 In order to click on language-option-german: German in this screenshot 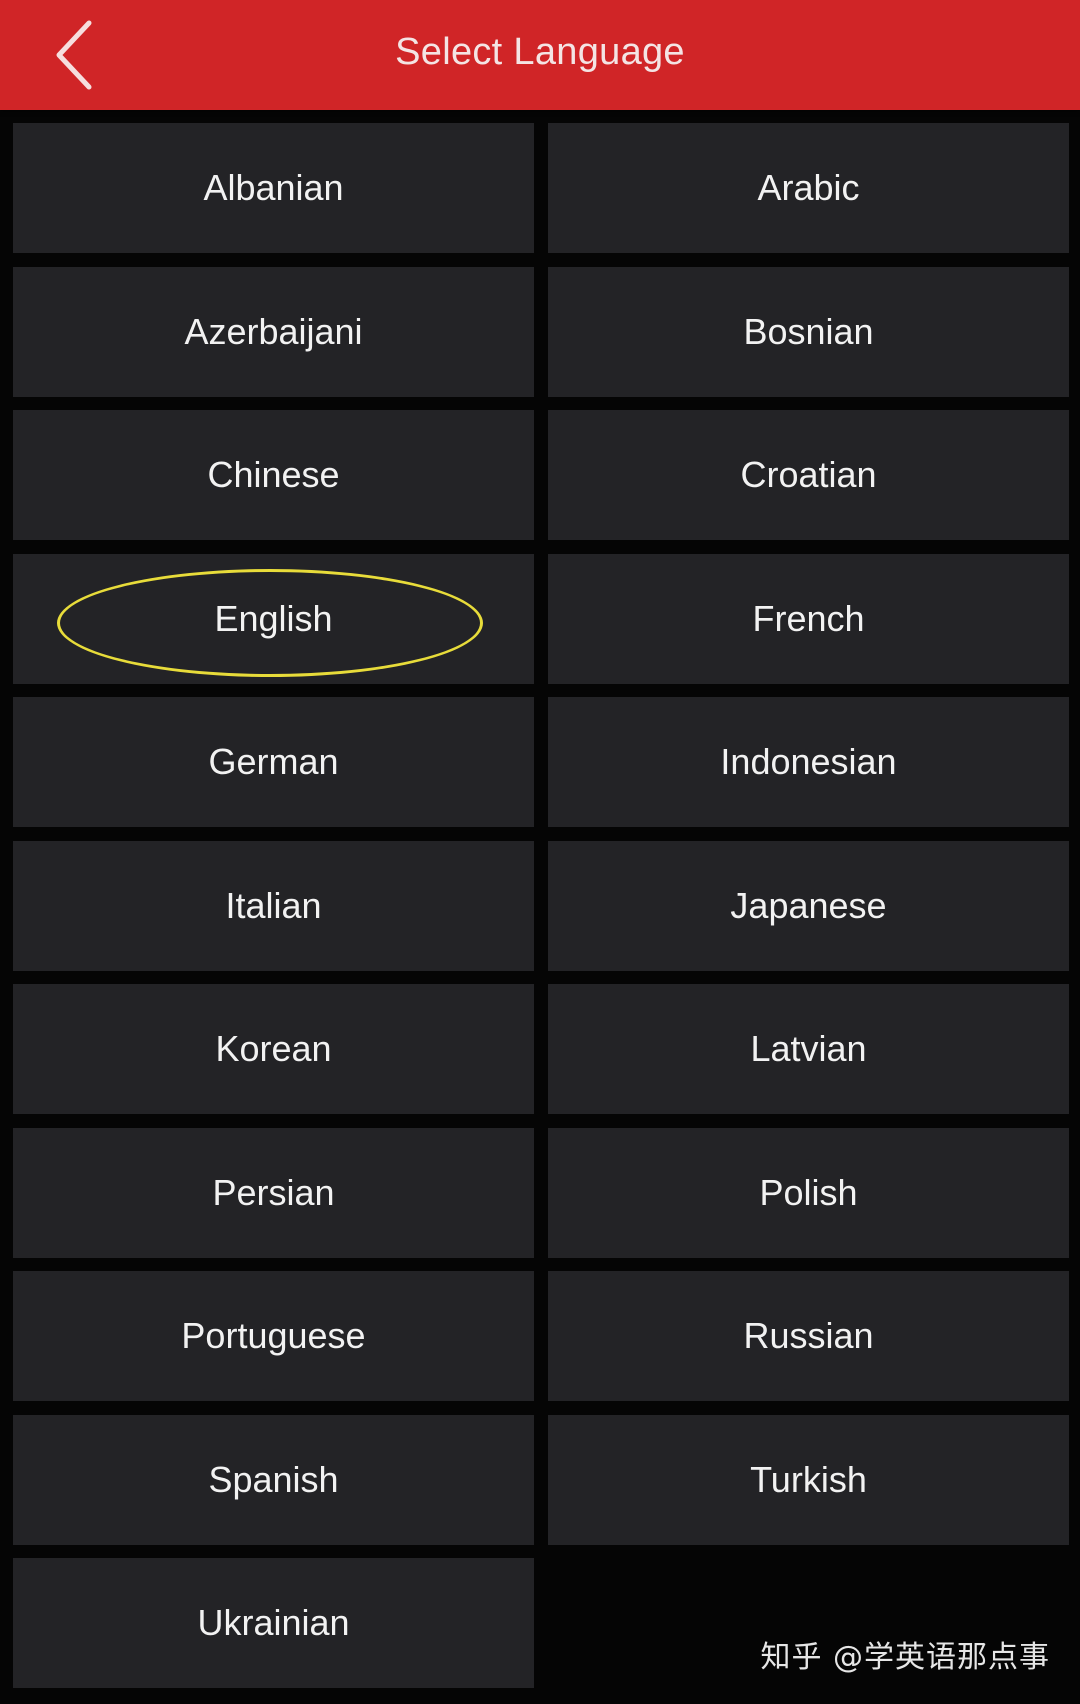, I will do `click(273, 762)`.